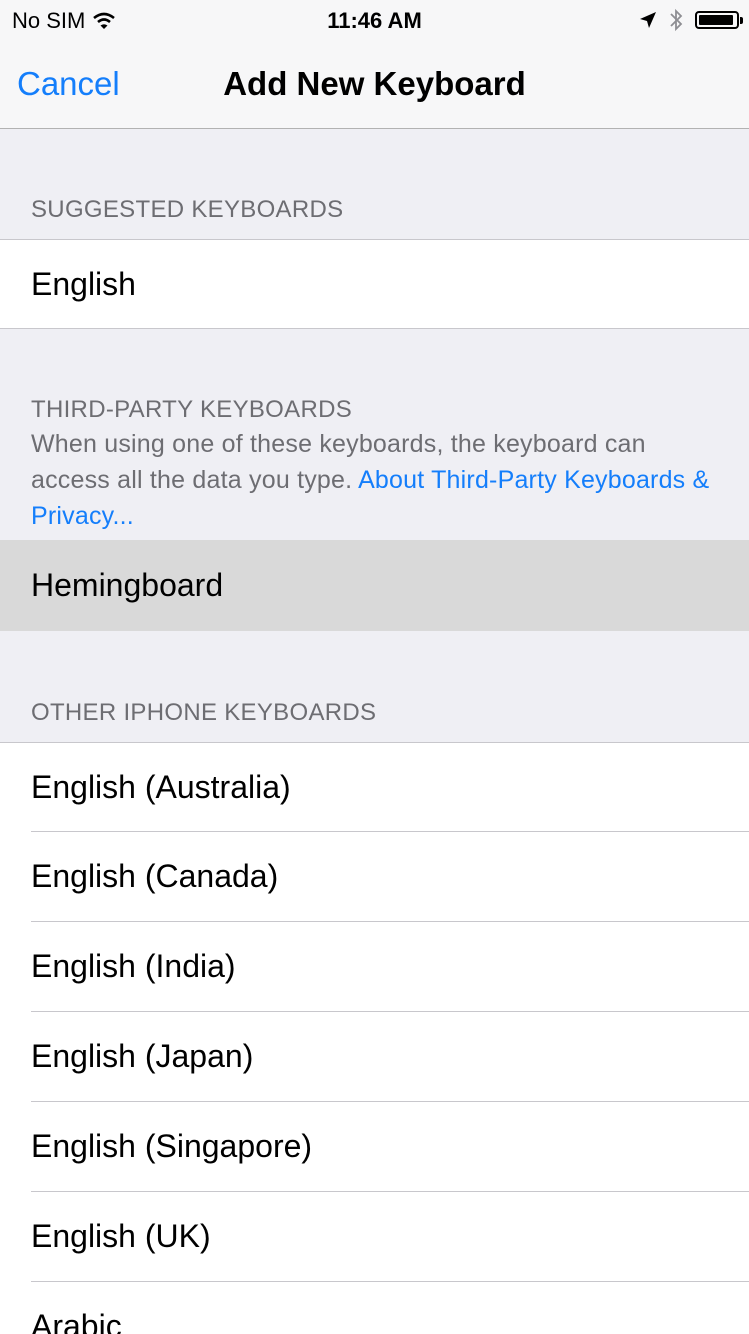 This screenshot has height=1334, width=749. I want to click on location-arrow-icon, so click(648, 20).